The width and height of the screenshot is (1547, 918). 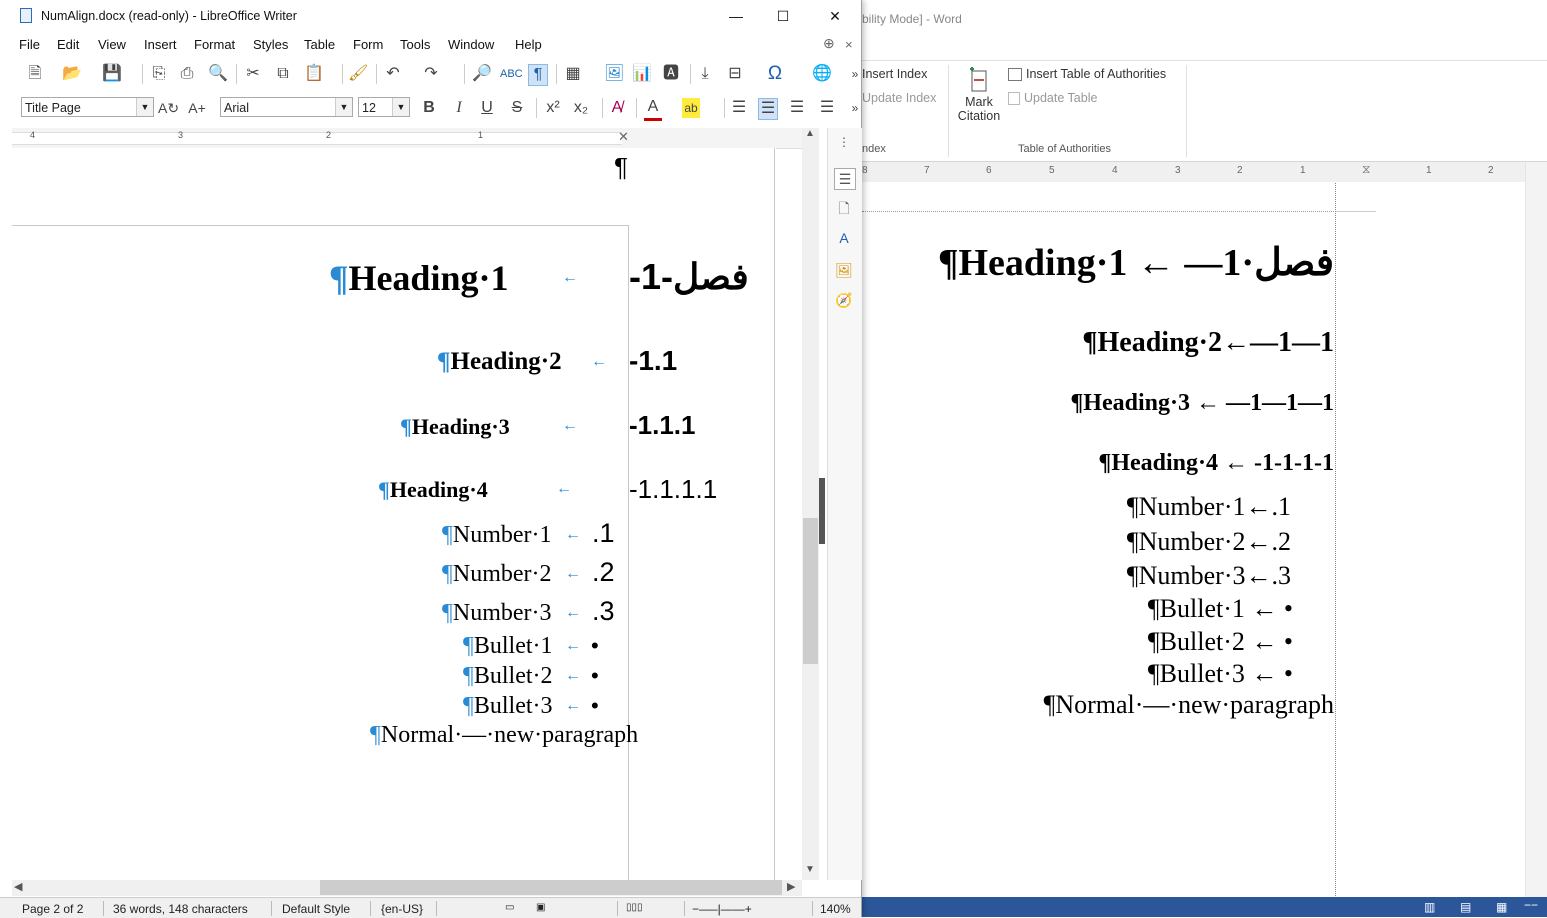 I want to click on align-left-icon: ☰, so click(x=739, y=108).